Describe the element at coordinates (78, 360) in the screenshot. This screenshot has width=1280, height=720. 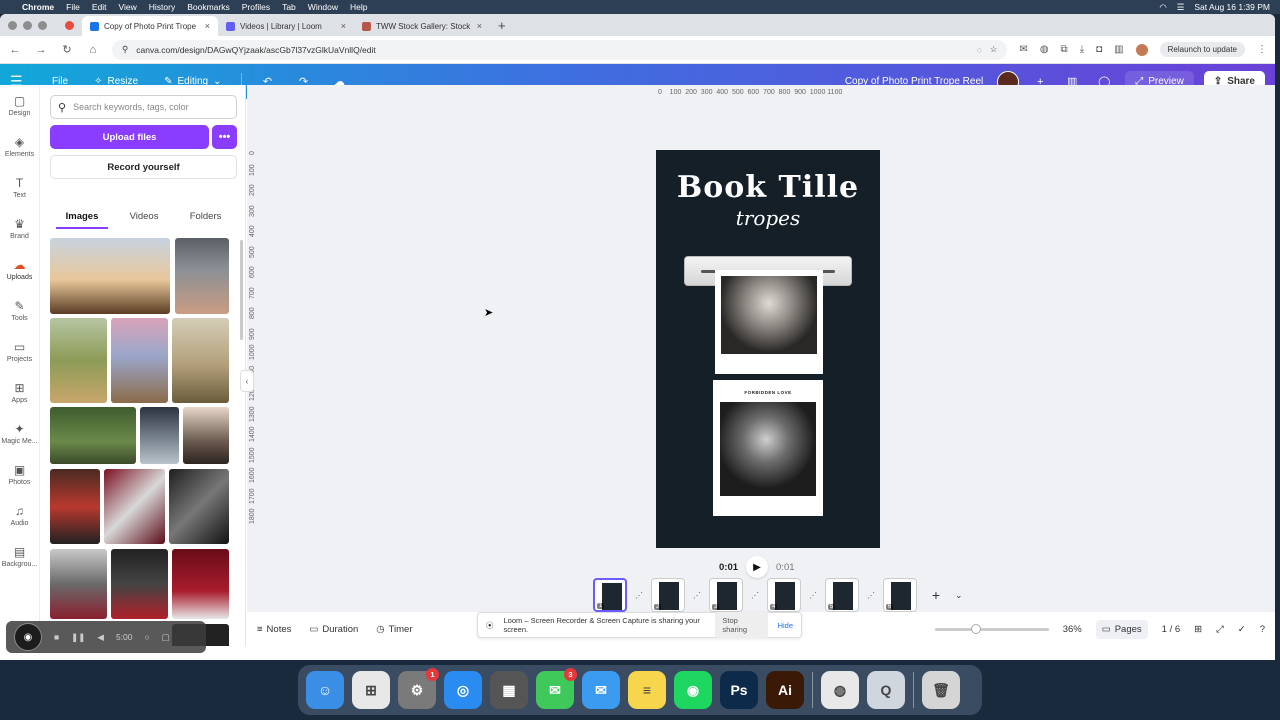
I see `uploaded-image-field-woman` at that location.